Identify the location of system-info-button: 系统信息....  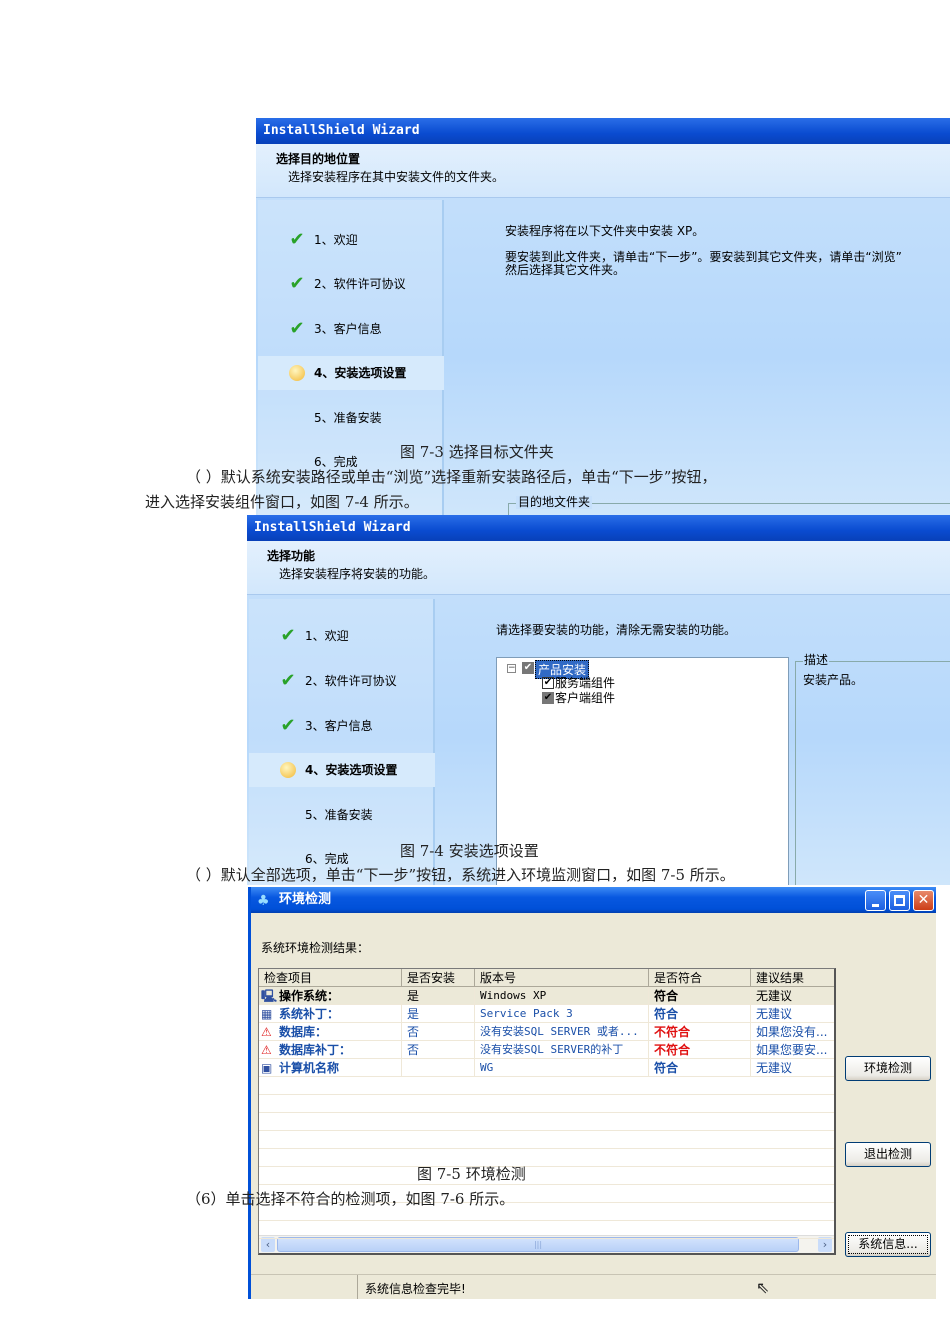
(888, 1244).